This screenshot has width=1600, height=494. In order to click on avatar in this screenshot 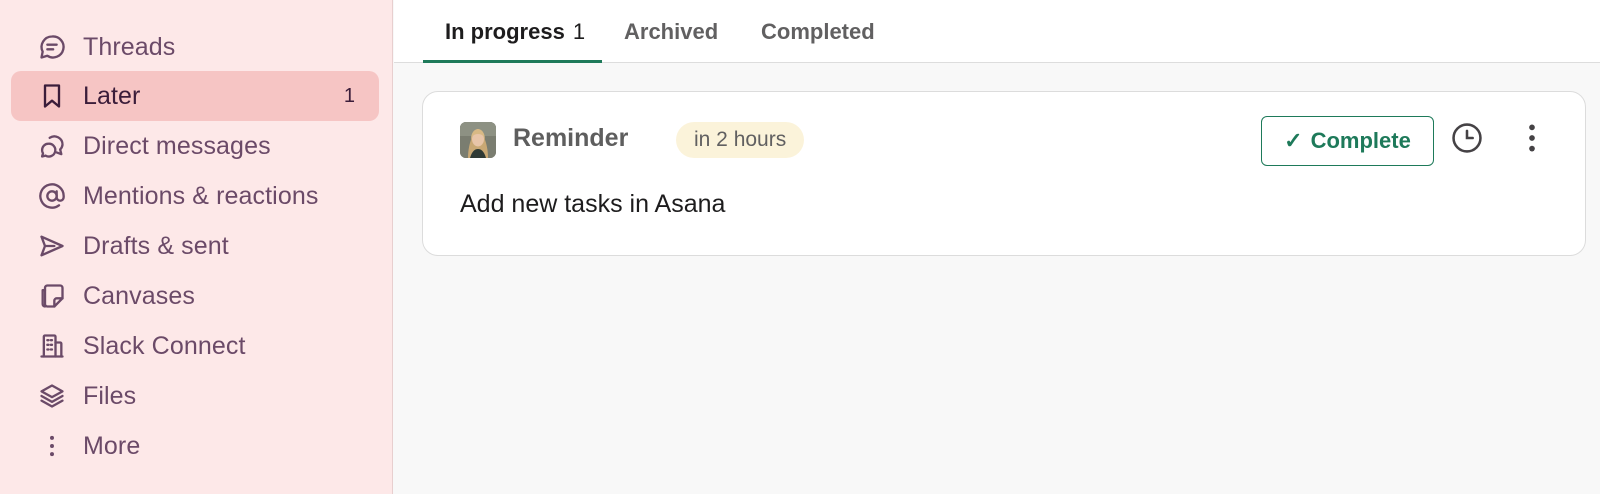, I will do `click(478, 140)`.